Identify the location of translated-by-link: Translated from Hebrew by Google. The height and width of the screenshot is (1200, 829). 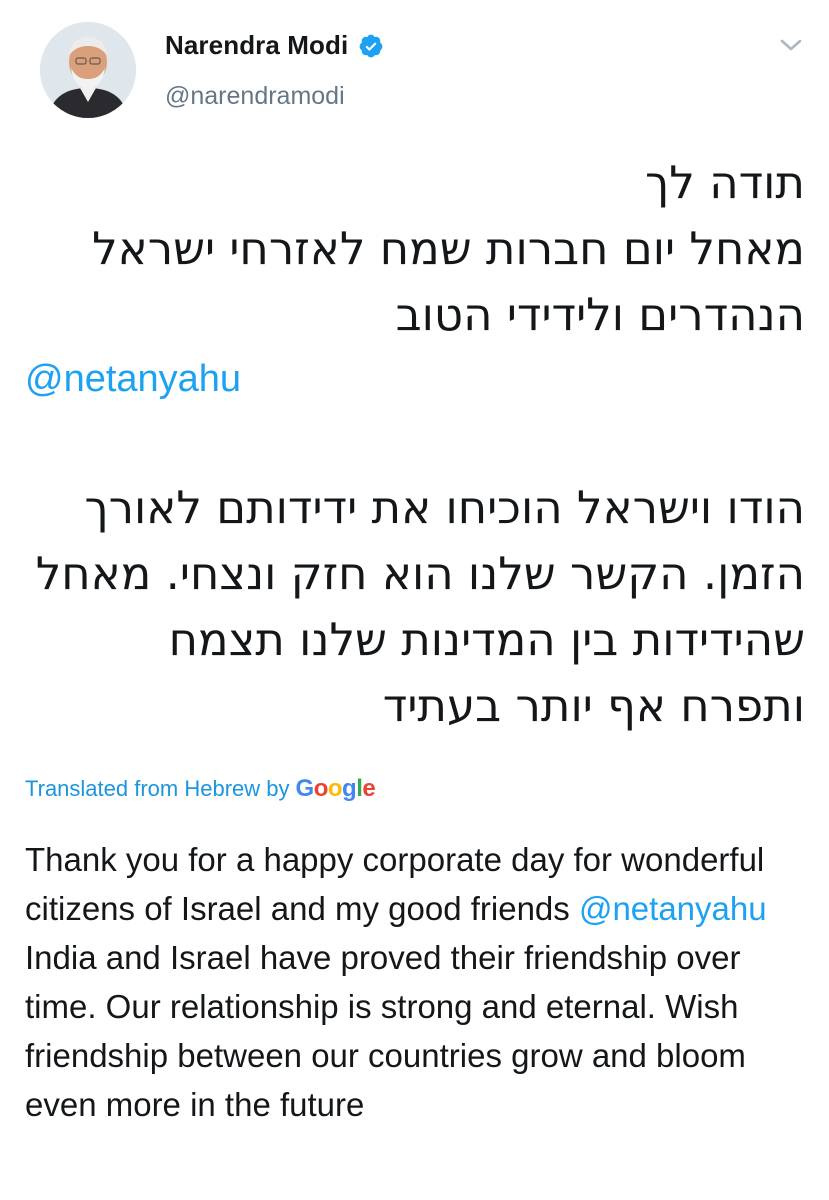
(200, 789).